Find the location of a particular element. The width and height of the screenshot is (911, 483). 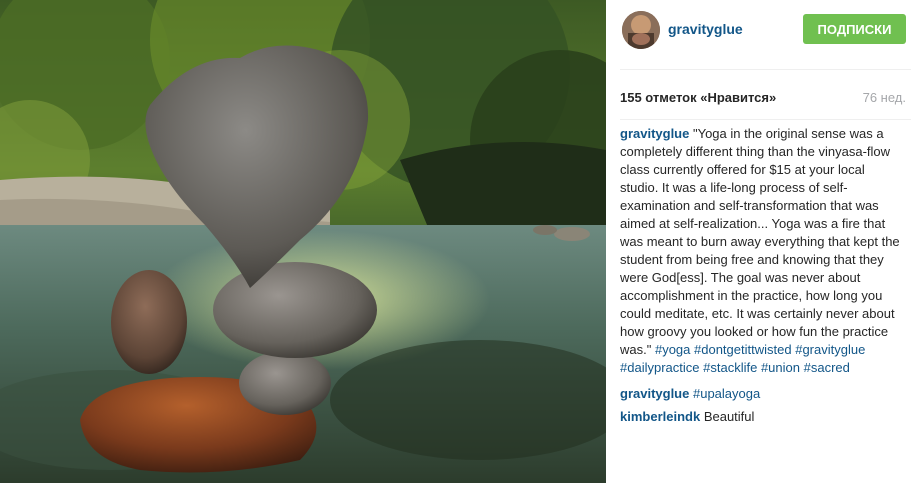

likes-count: 155 отметок «Нравится» is located at coordinates (698, 97).